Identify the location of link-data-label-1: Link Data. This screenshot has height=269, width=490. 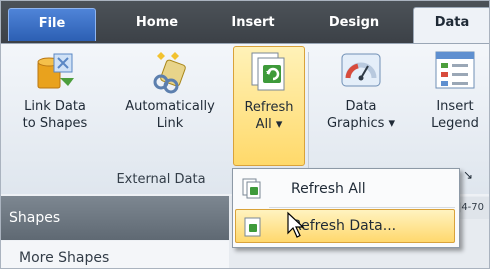
(55, 106).